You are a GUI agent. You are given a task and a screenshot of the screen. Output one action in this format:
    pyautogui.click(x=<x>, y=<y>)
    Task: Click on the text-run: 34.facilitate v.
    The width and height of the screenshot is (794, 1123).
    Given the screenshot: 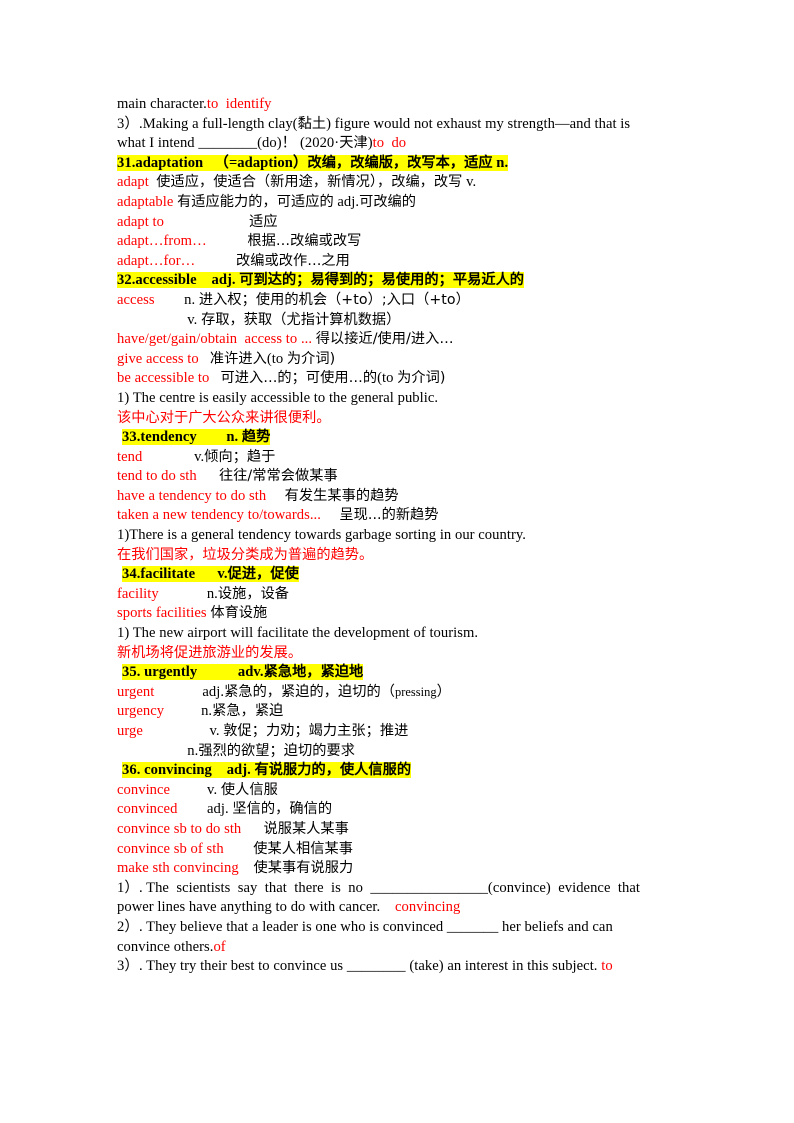 What is the action you would take?
    pyautogui.click(x=175, y=574)
    